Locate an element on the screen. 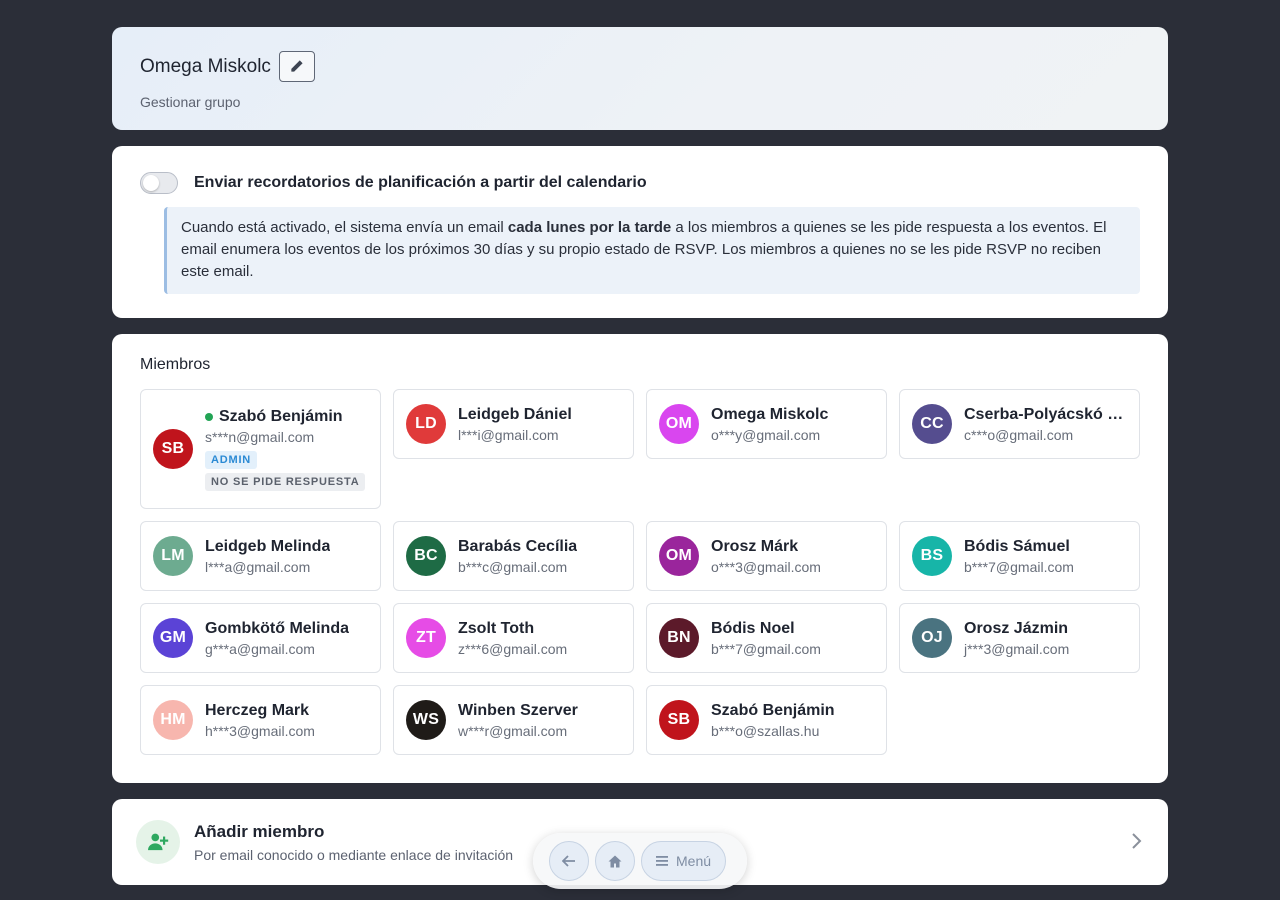 The image size is (1280, 900). no-rsvp-badge: NO SE PIDE RESPUESTA is located at coordinates (285, 481).